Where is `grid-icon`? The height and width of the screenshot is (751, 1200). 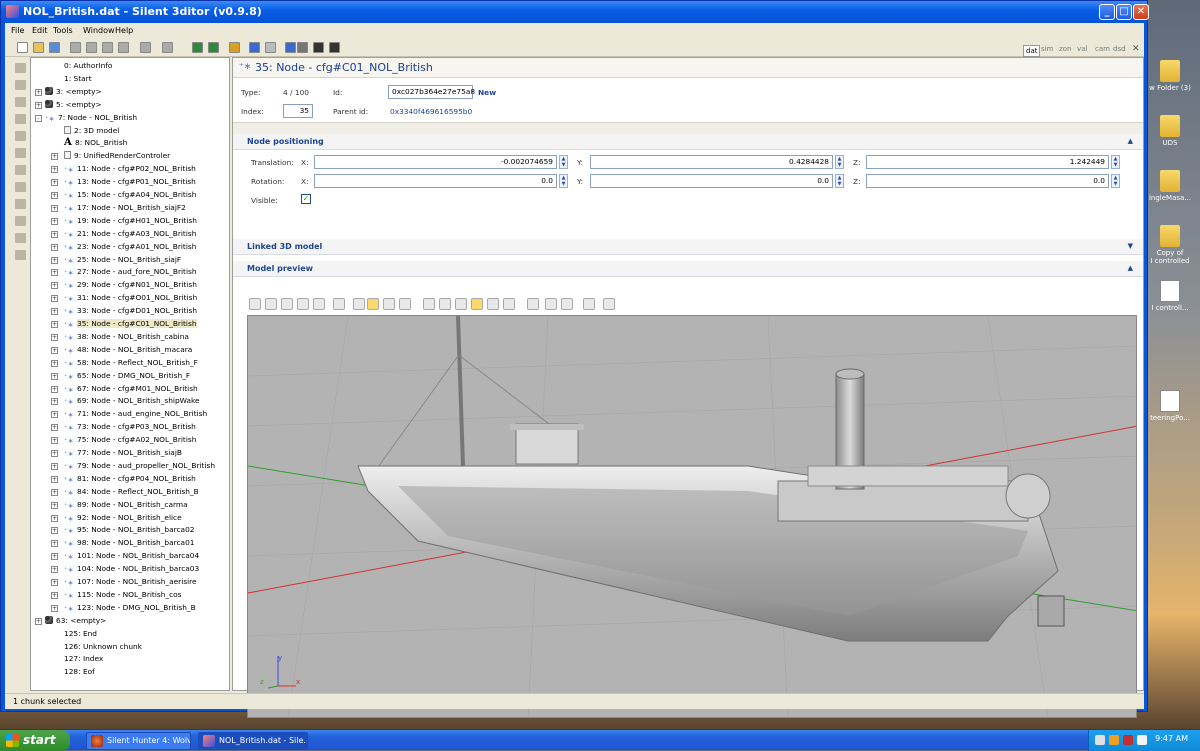 grid-icon is located at coordinates (290, 47).